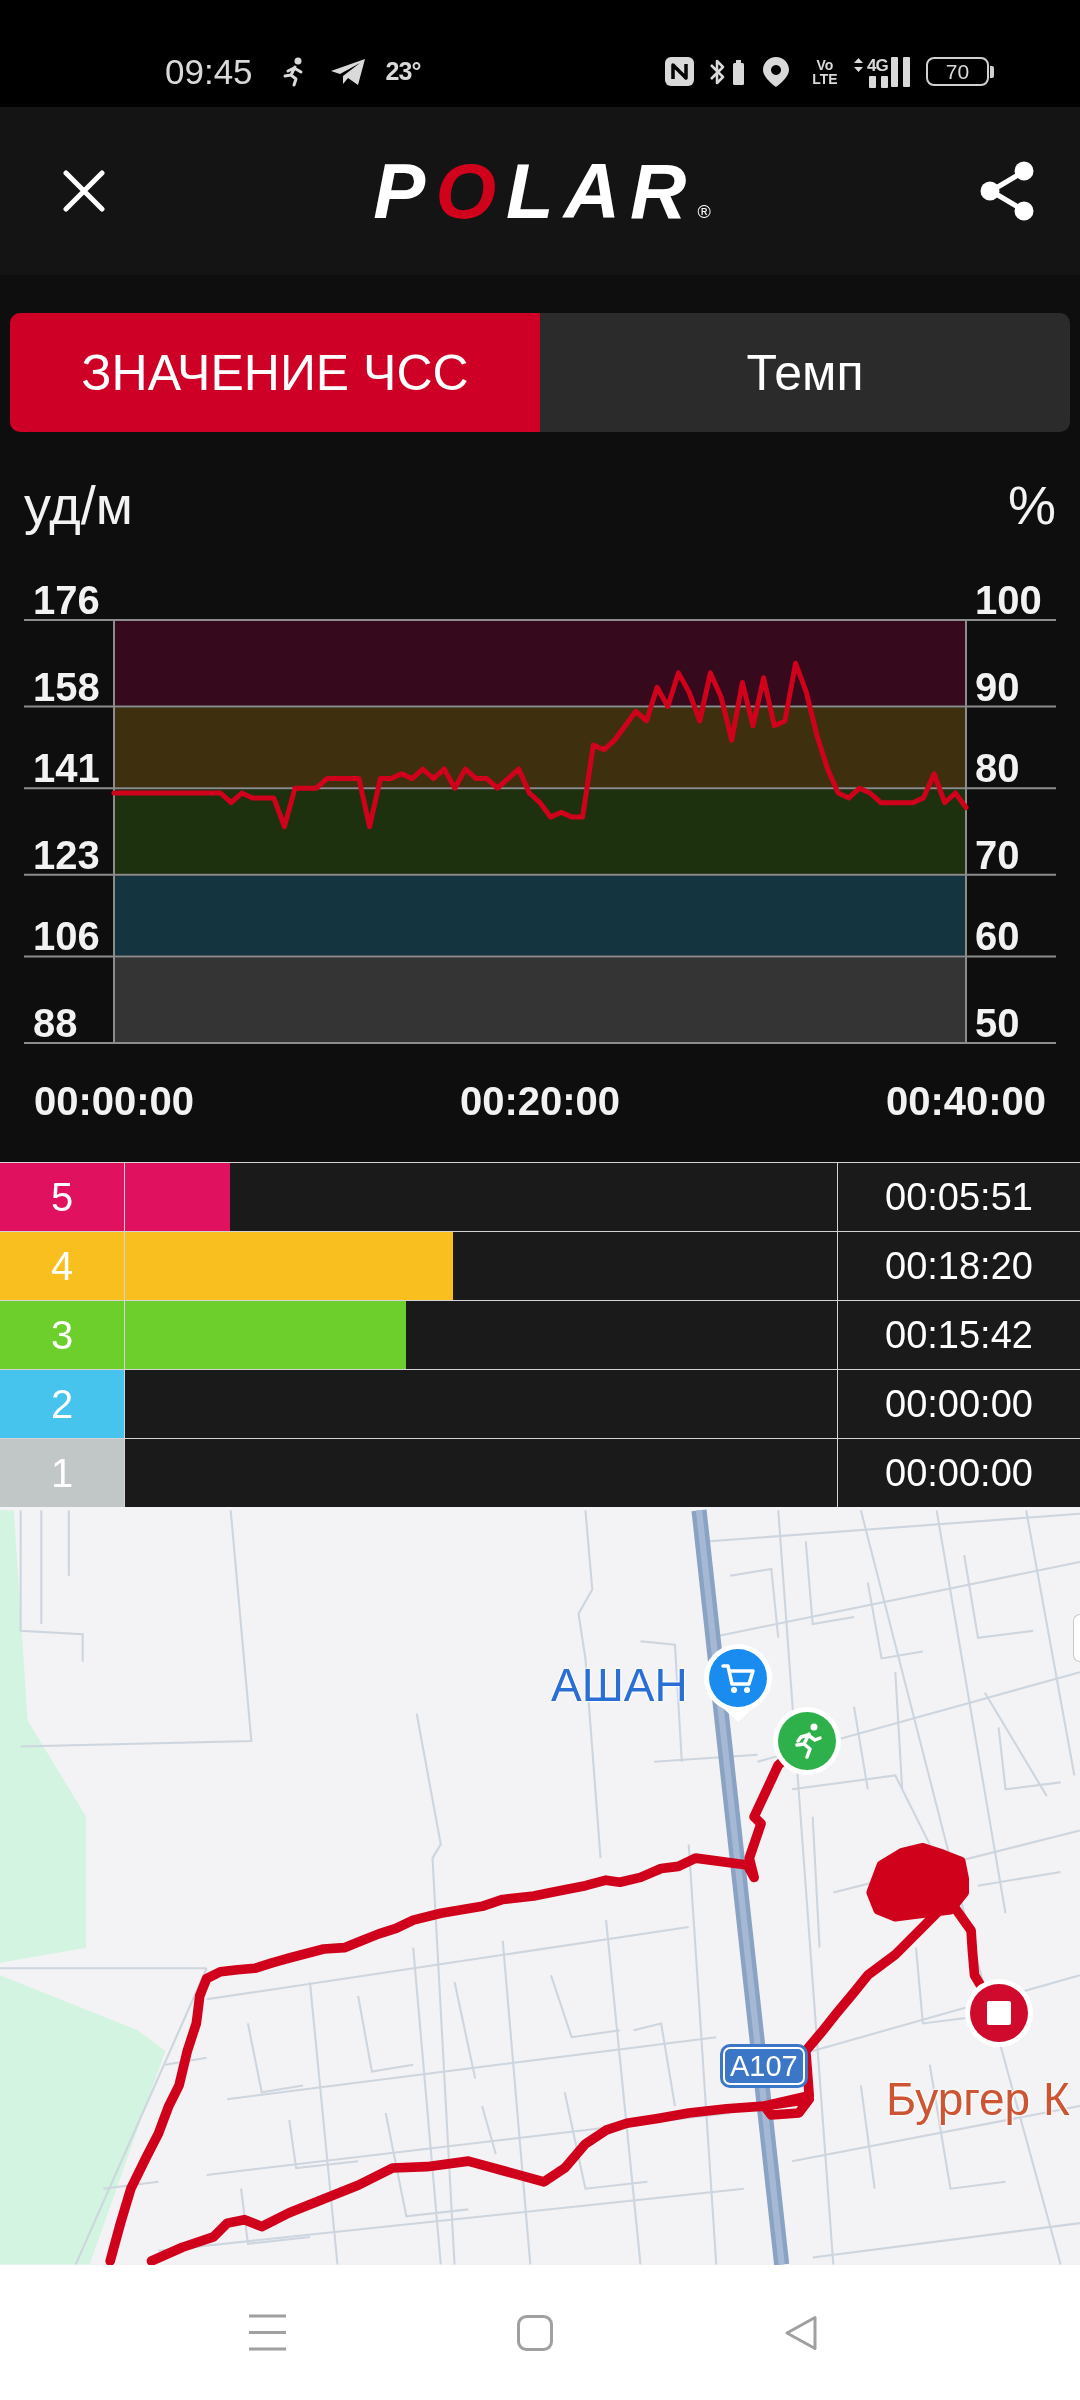  What do you see at coordinates (84, 191) in the screenshot?
I see `close-icon` at bounding box center [84, 191].